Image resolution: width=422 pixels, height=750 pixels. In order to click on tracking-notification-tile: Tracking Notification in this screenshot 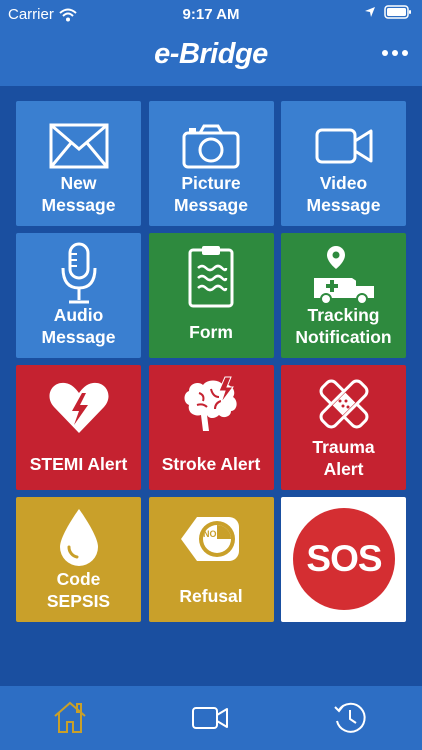, I will do `click(343, 295)`.